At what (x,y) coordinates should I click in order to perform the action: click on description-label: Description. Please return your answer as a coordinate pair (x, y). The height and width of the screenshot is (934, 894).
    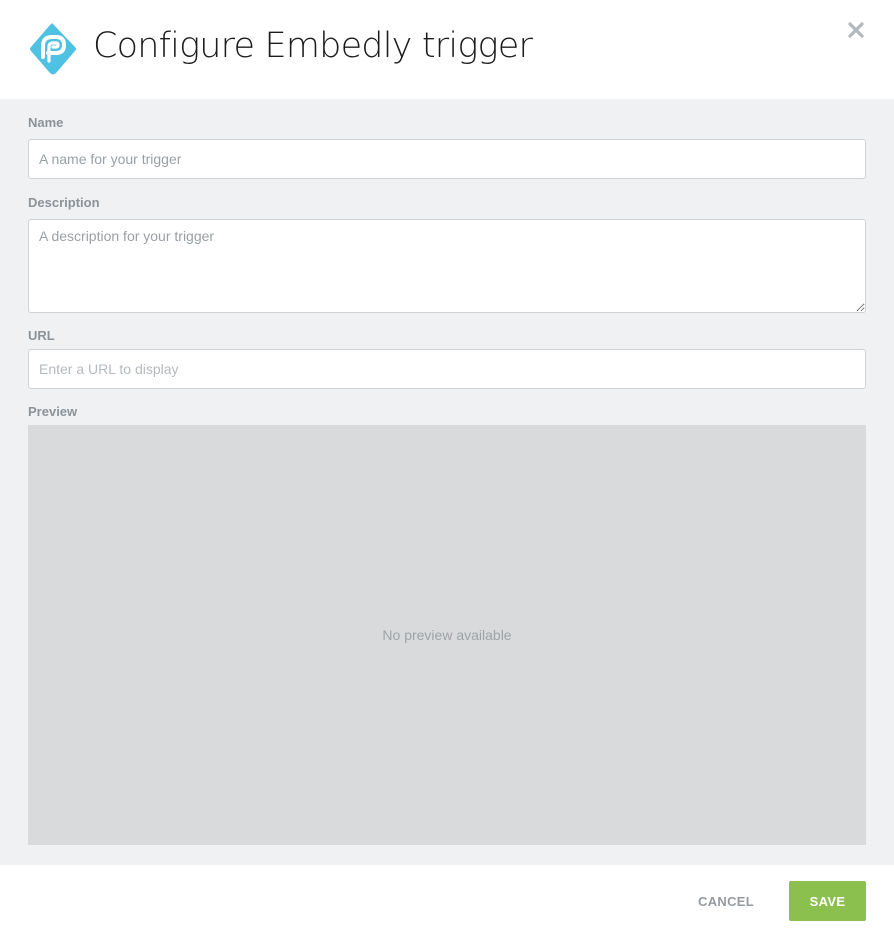
    Looking at the image, I should click on (64, 202).